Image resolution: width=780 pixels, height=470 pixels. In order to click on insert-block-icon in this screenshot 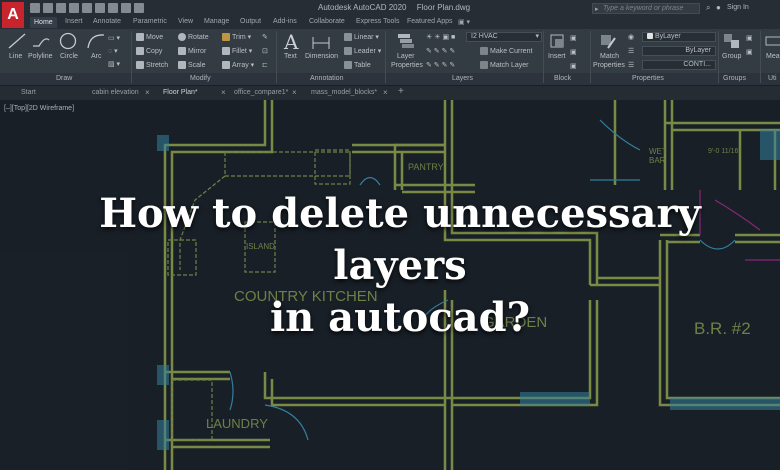, I will do `click(557, 41)`.